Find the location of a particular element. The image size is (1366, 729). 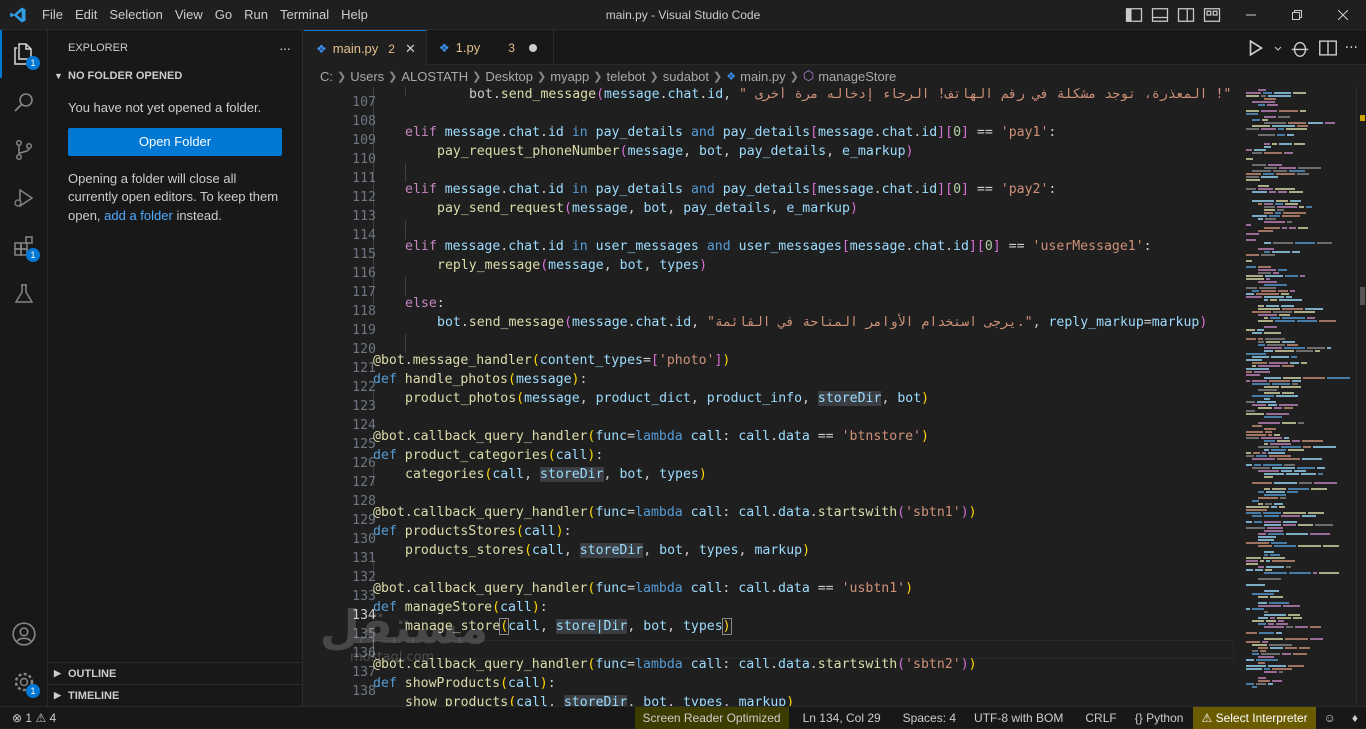

split-editor-icon is located at coordinates (1328, 48).